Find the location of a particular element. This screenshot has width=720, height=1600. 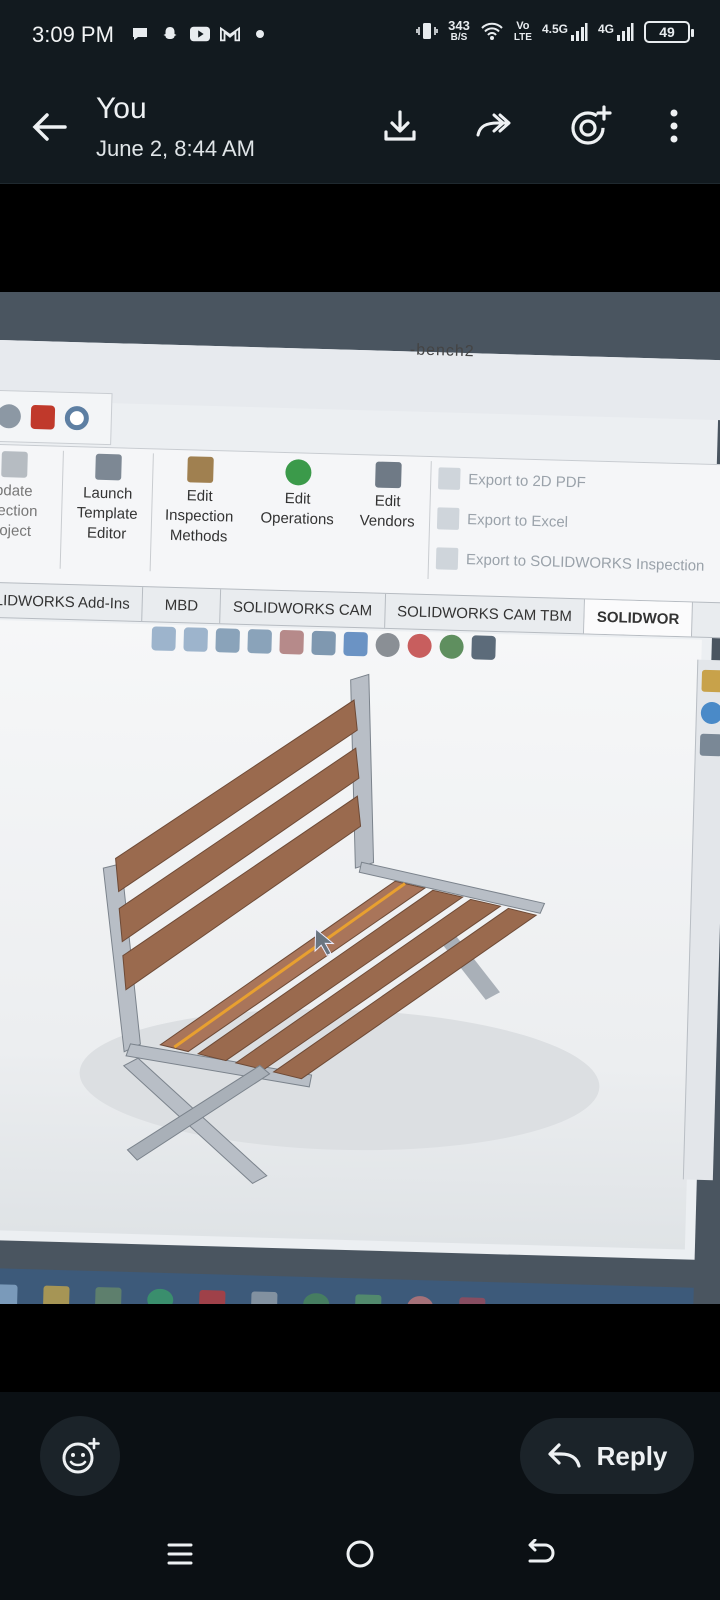

edit-vendors-line-1: Edit is located at coordinates (387, 501).